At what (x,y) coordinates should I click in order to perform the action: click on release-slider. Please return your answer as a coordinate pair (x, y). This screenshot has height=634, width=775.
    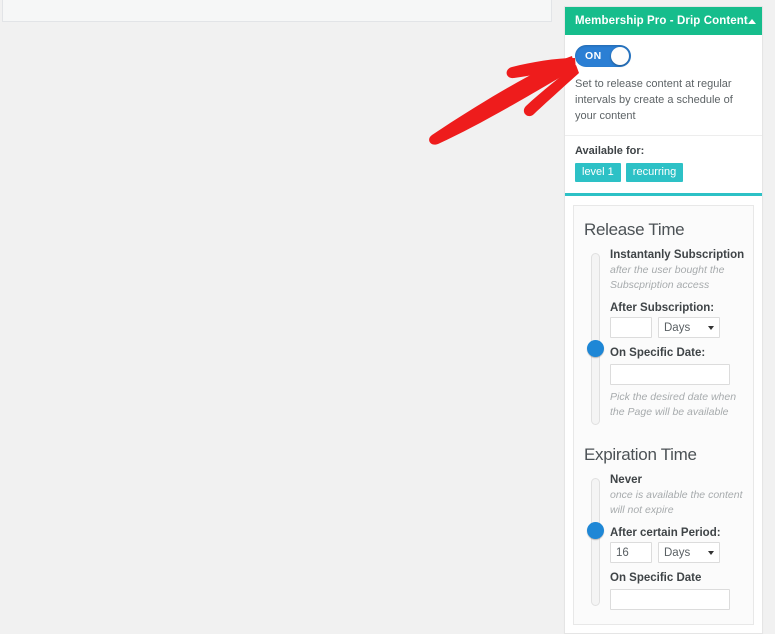
    Looking at the image, I should click on (596, 339).